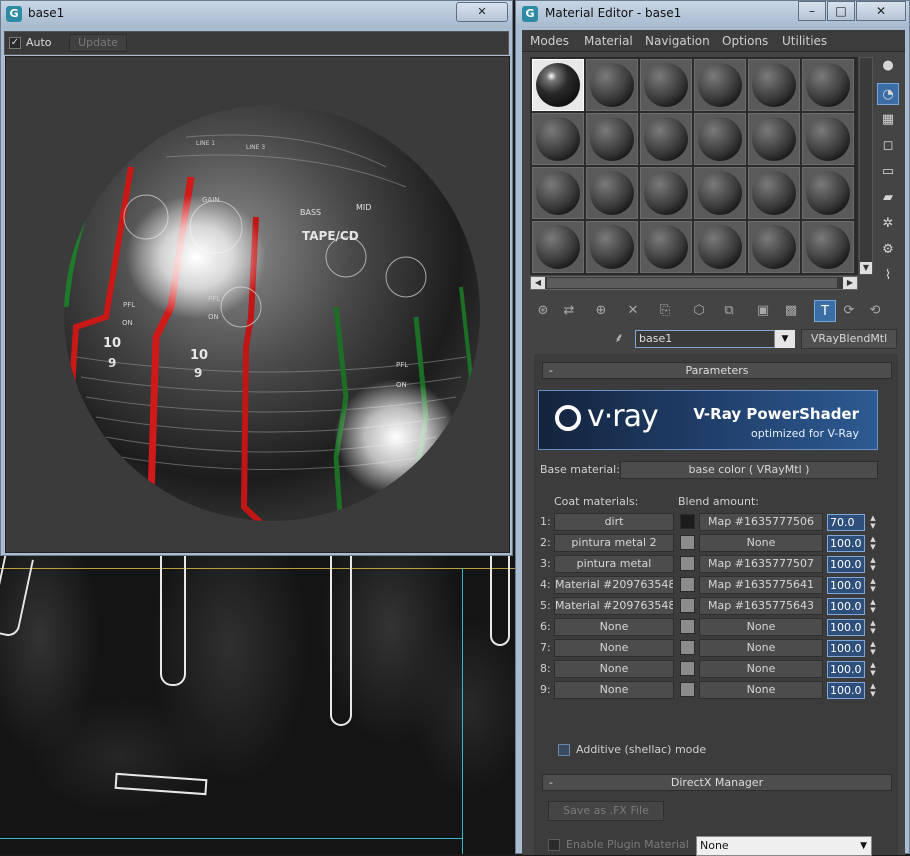  Describe the element at coordinates (601, 311) in the screenshot. I see `assign-material-icon: ⊕` at that location.